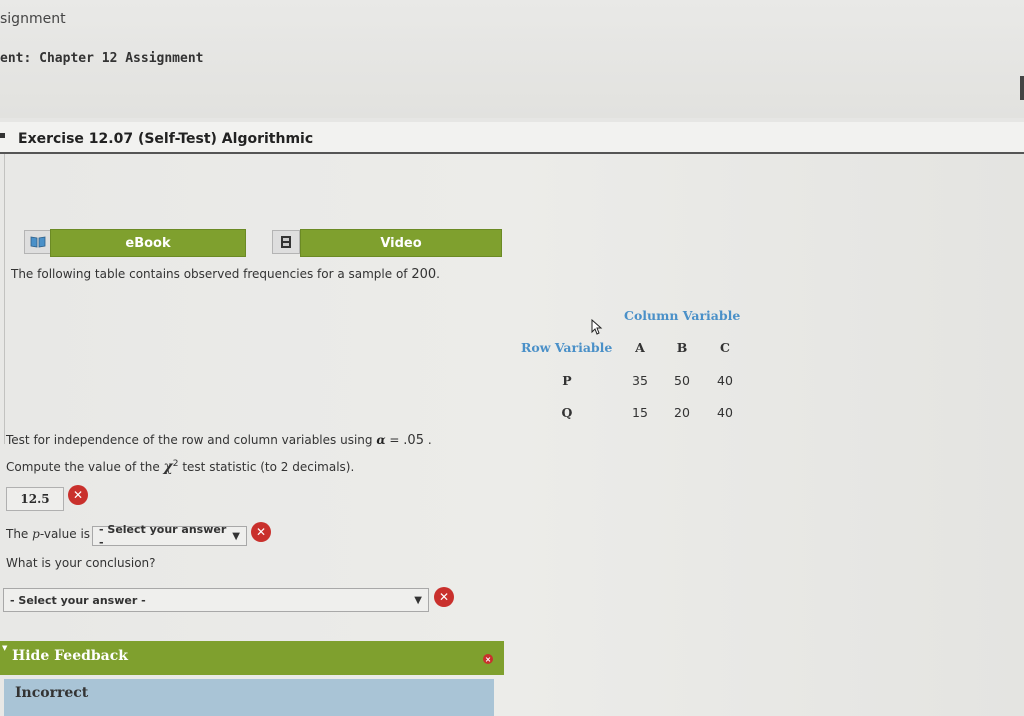  I want to click on chi-prompt-before: Compute the value of the, so click(83, 467).